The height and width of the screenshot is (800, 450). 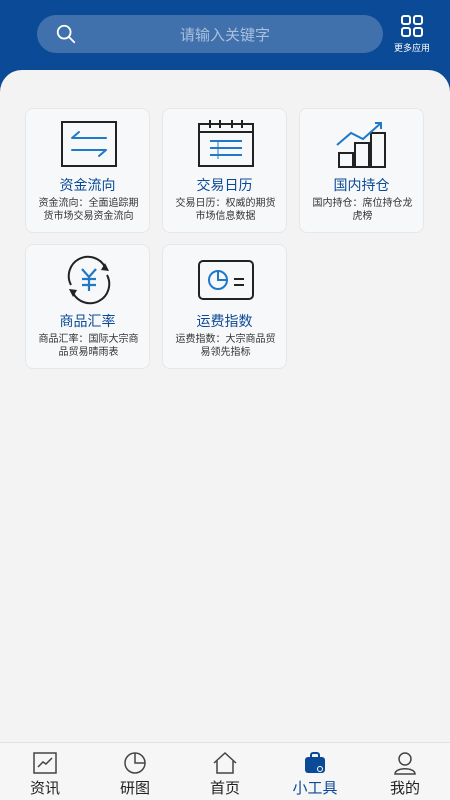 What do you see at coordinates (361, 186) in the screenshot?
I see `tool-title: 国内持仓` at bounding box center [361, 186].